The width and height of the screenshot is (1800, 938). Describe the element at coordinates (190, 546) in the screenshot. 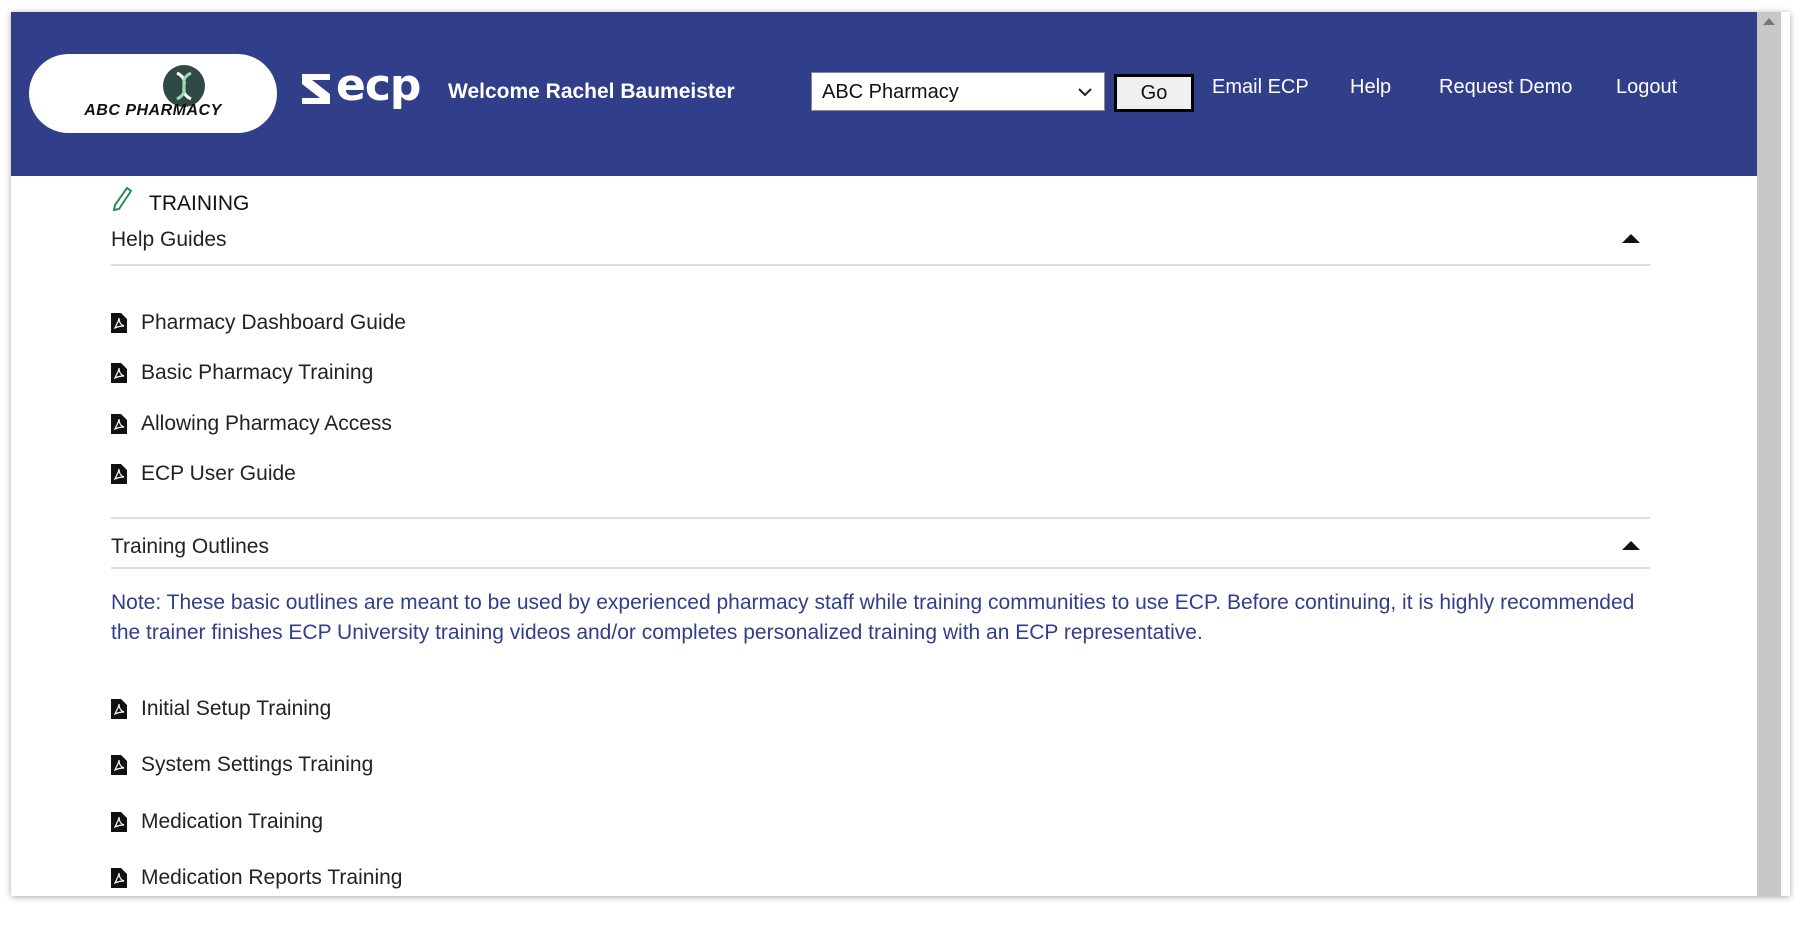

I see `training-outlines-title: Training Outlines` at that location.